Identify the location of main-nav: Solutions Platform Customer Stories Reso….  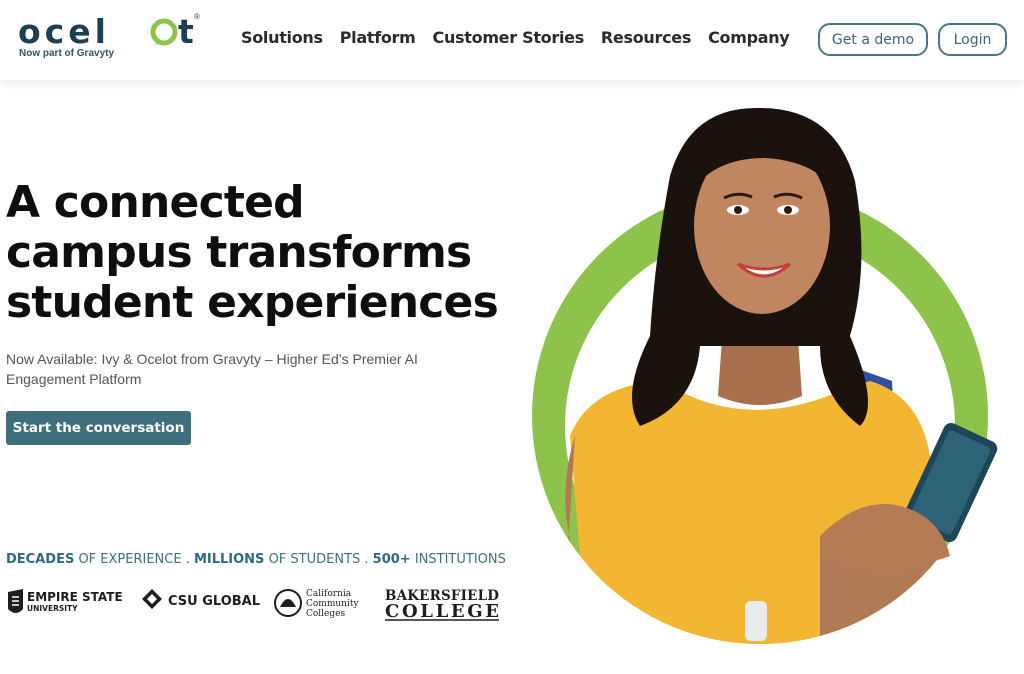
(515, 37).